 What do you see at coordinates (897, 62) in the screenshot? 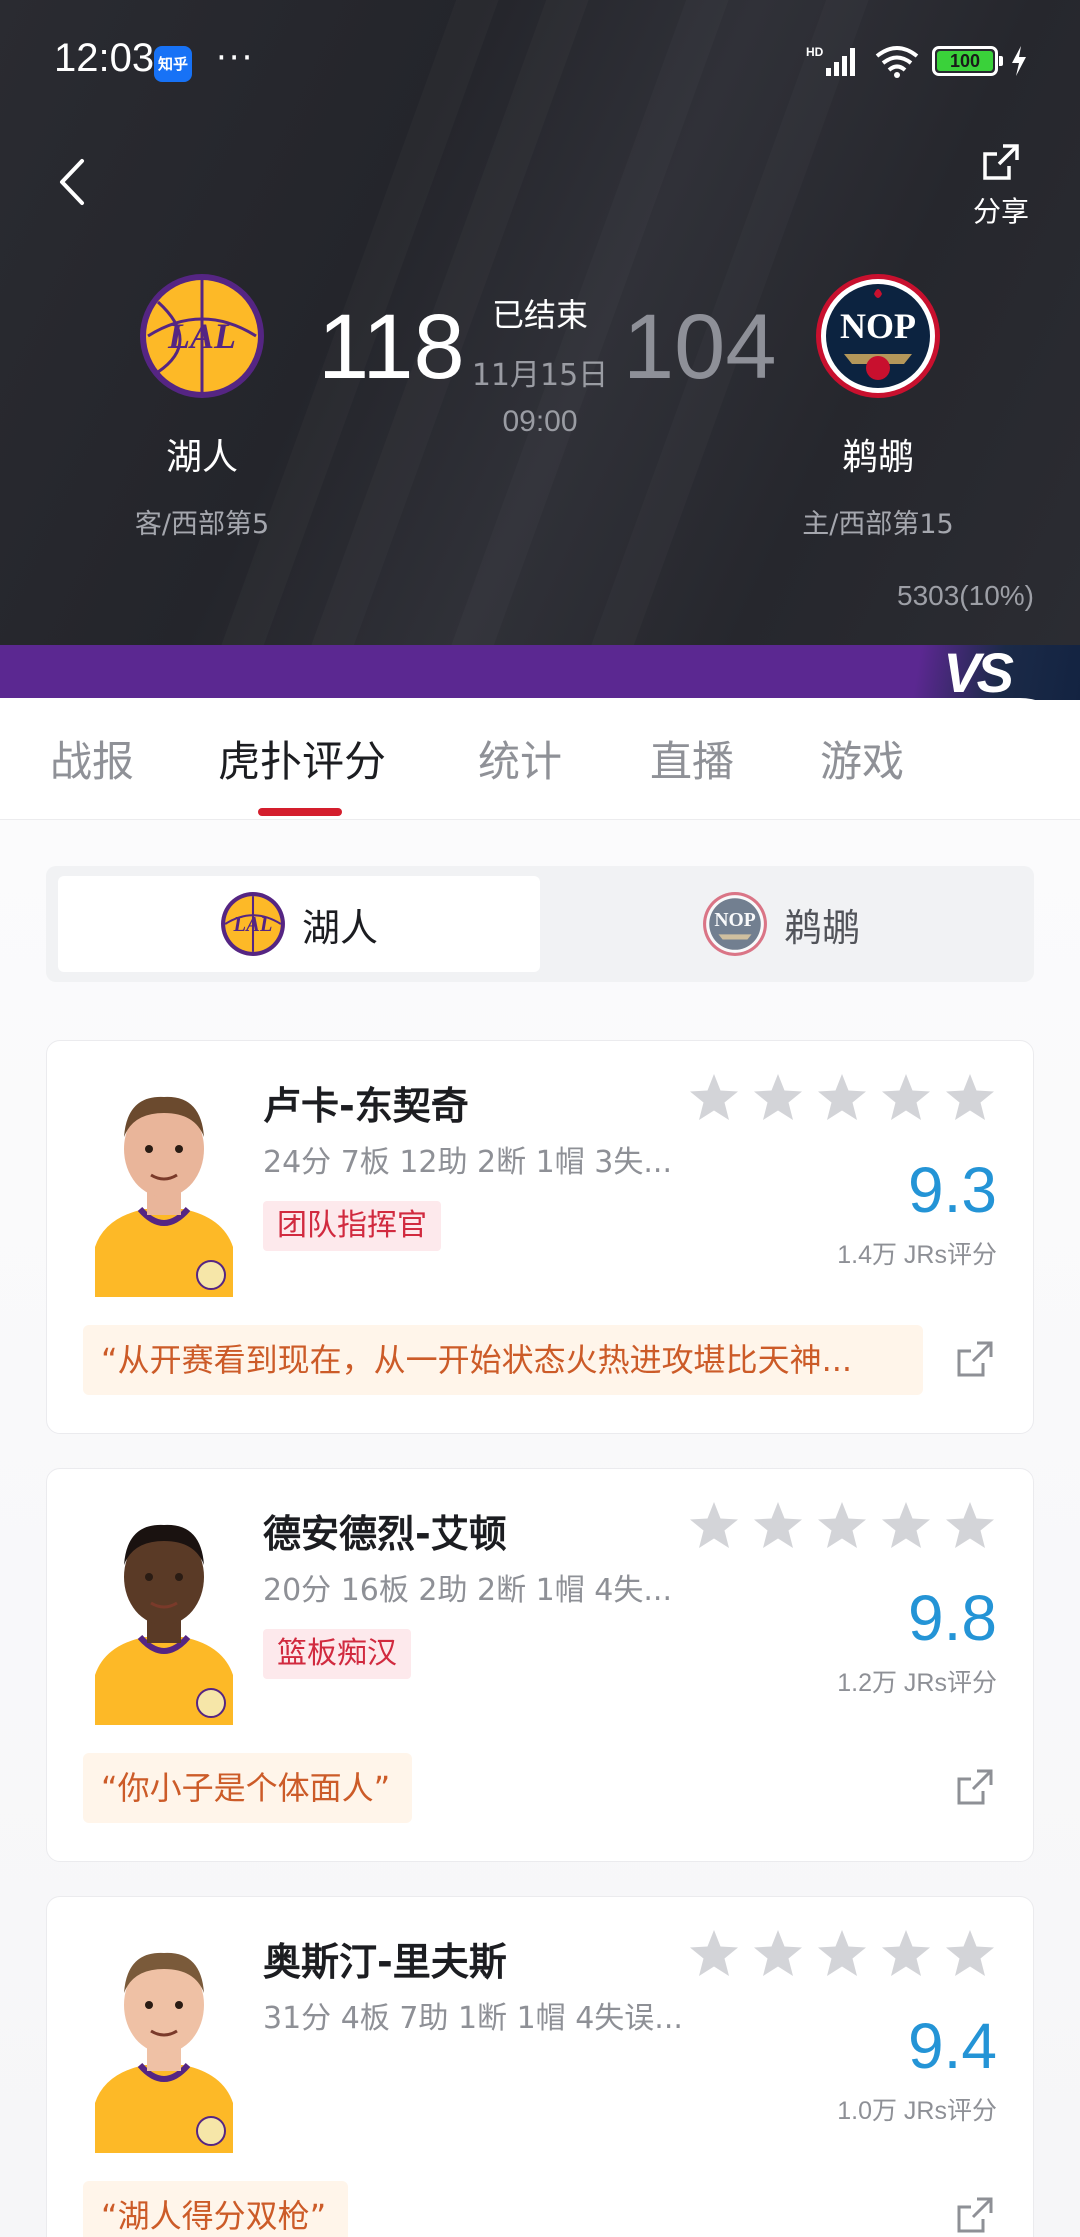
I see `wifi-icon` at bounding box center [897, 62].